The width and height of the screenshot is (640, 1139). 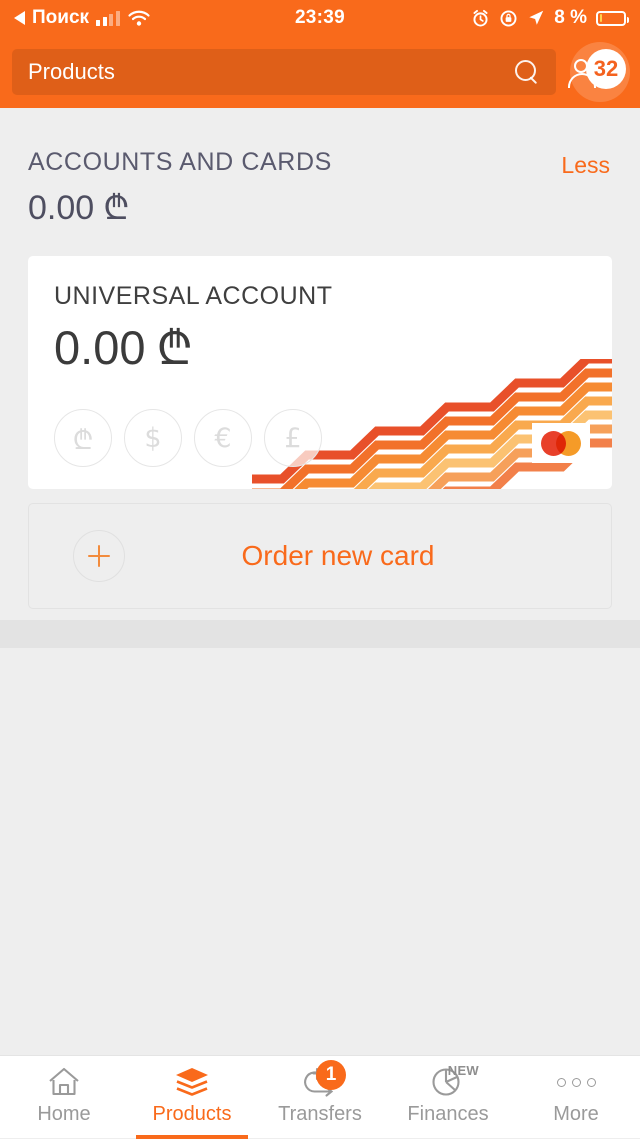 I want to click on accounts-section-header: ACCOUNTS AND CARDS 0.00 ₾ Less, so click(x=320, y=168).